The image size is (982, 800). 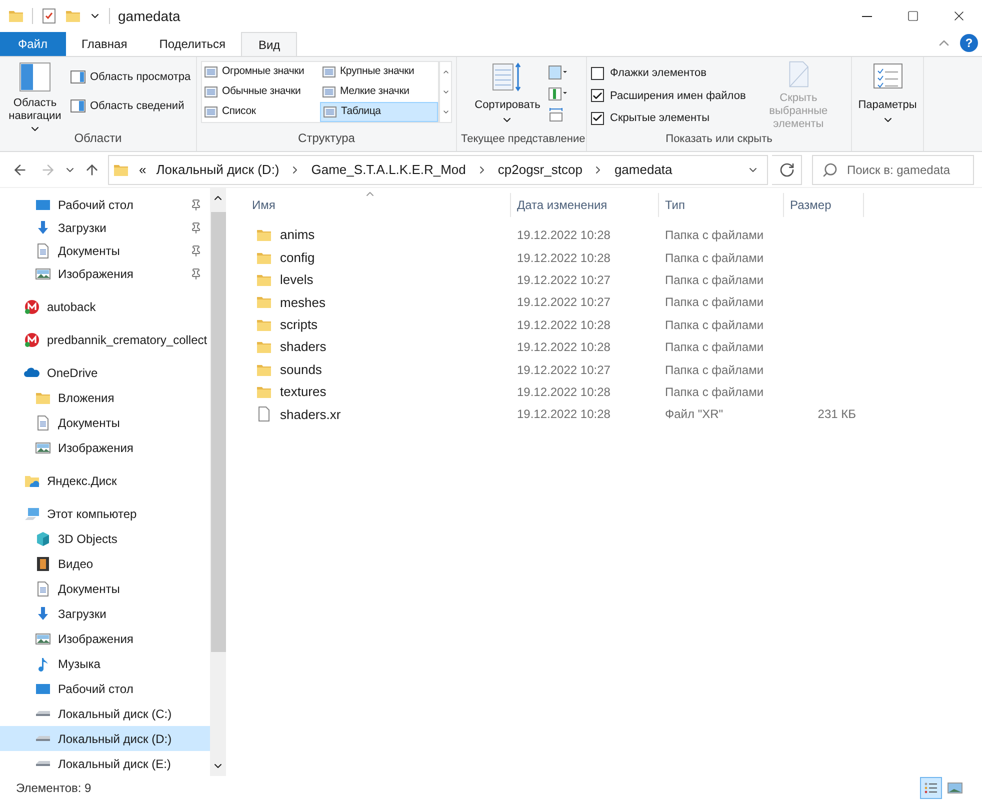 What do you see at coordinates (388, 170) in the screenshot?
I see `breadcrumb: Game_S.T.A.L.K.E.R_Mod` at bounding box center [388, 170].